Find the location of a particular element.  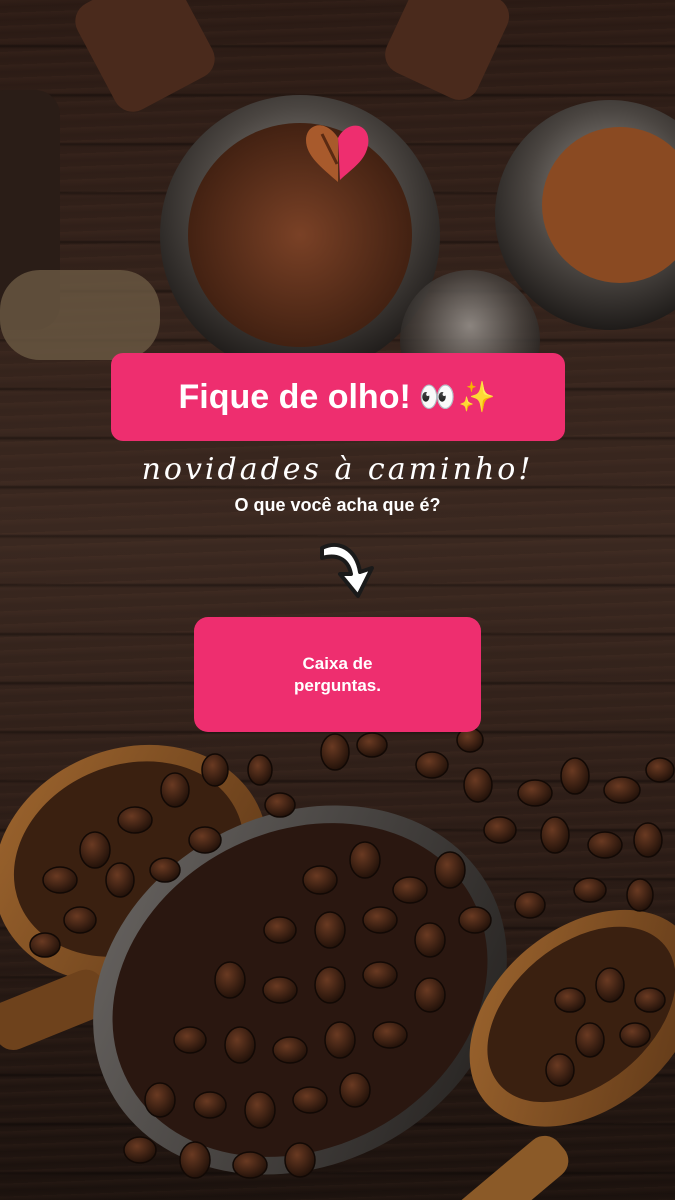

question-prompt: O que você acha que é? is located at coordinates (337, 505).